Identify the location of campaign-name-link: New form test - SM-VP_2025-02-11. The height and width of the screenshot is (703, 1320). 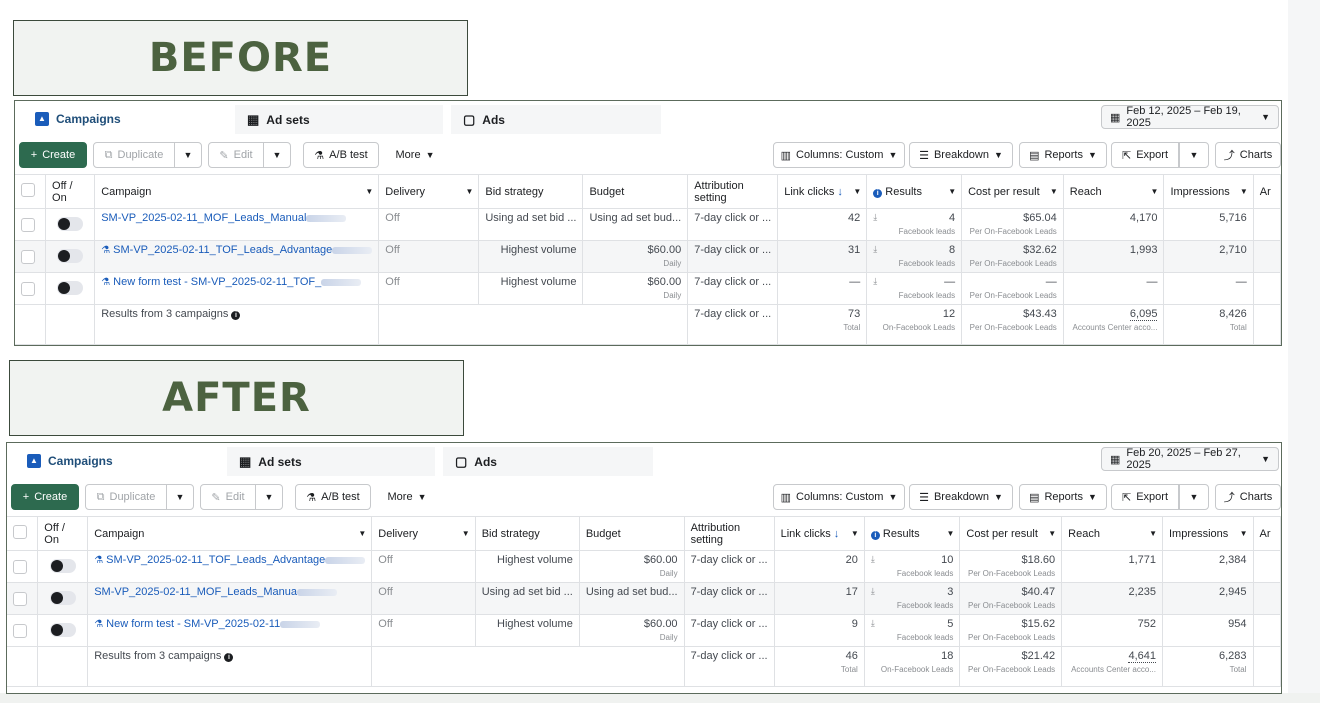
(193, 624).